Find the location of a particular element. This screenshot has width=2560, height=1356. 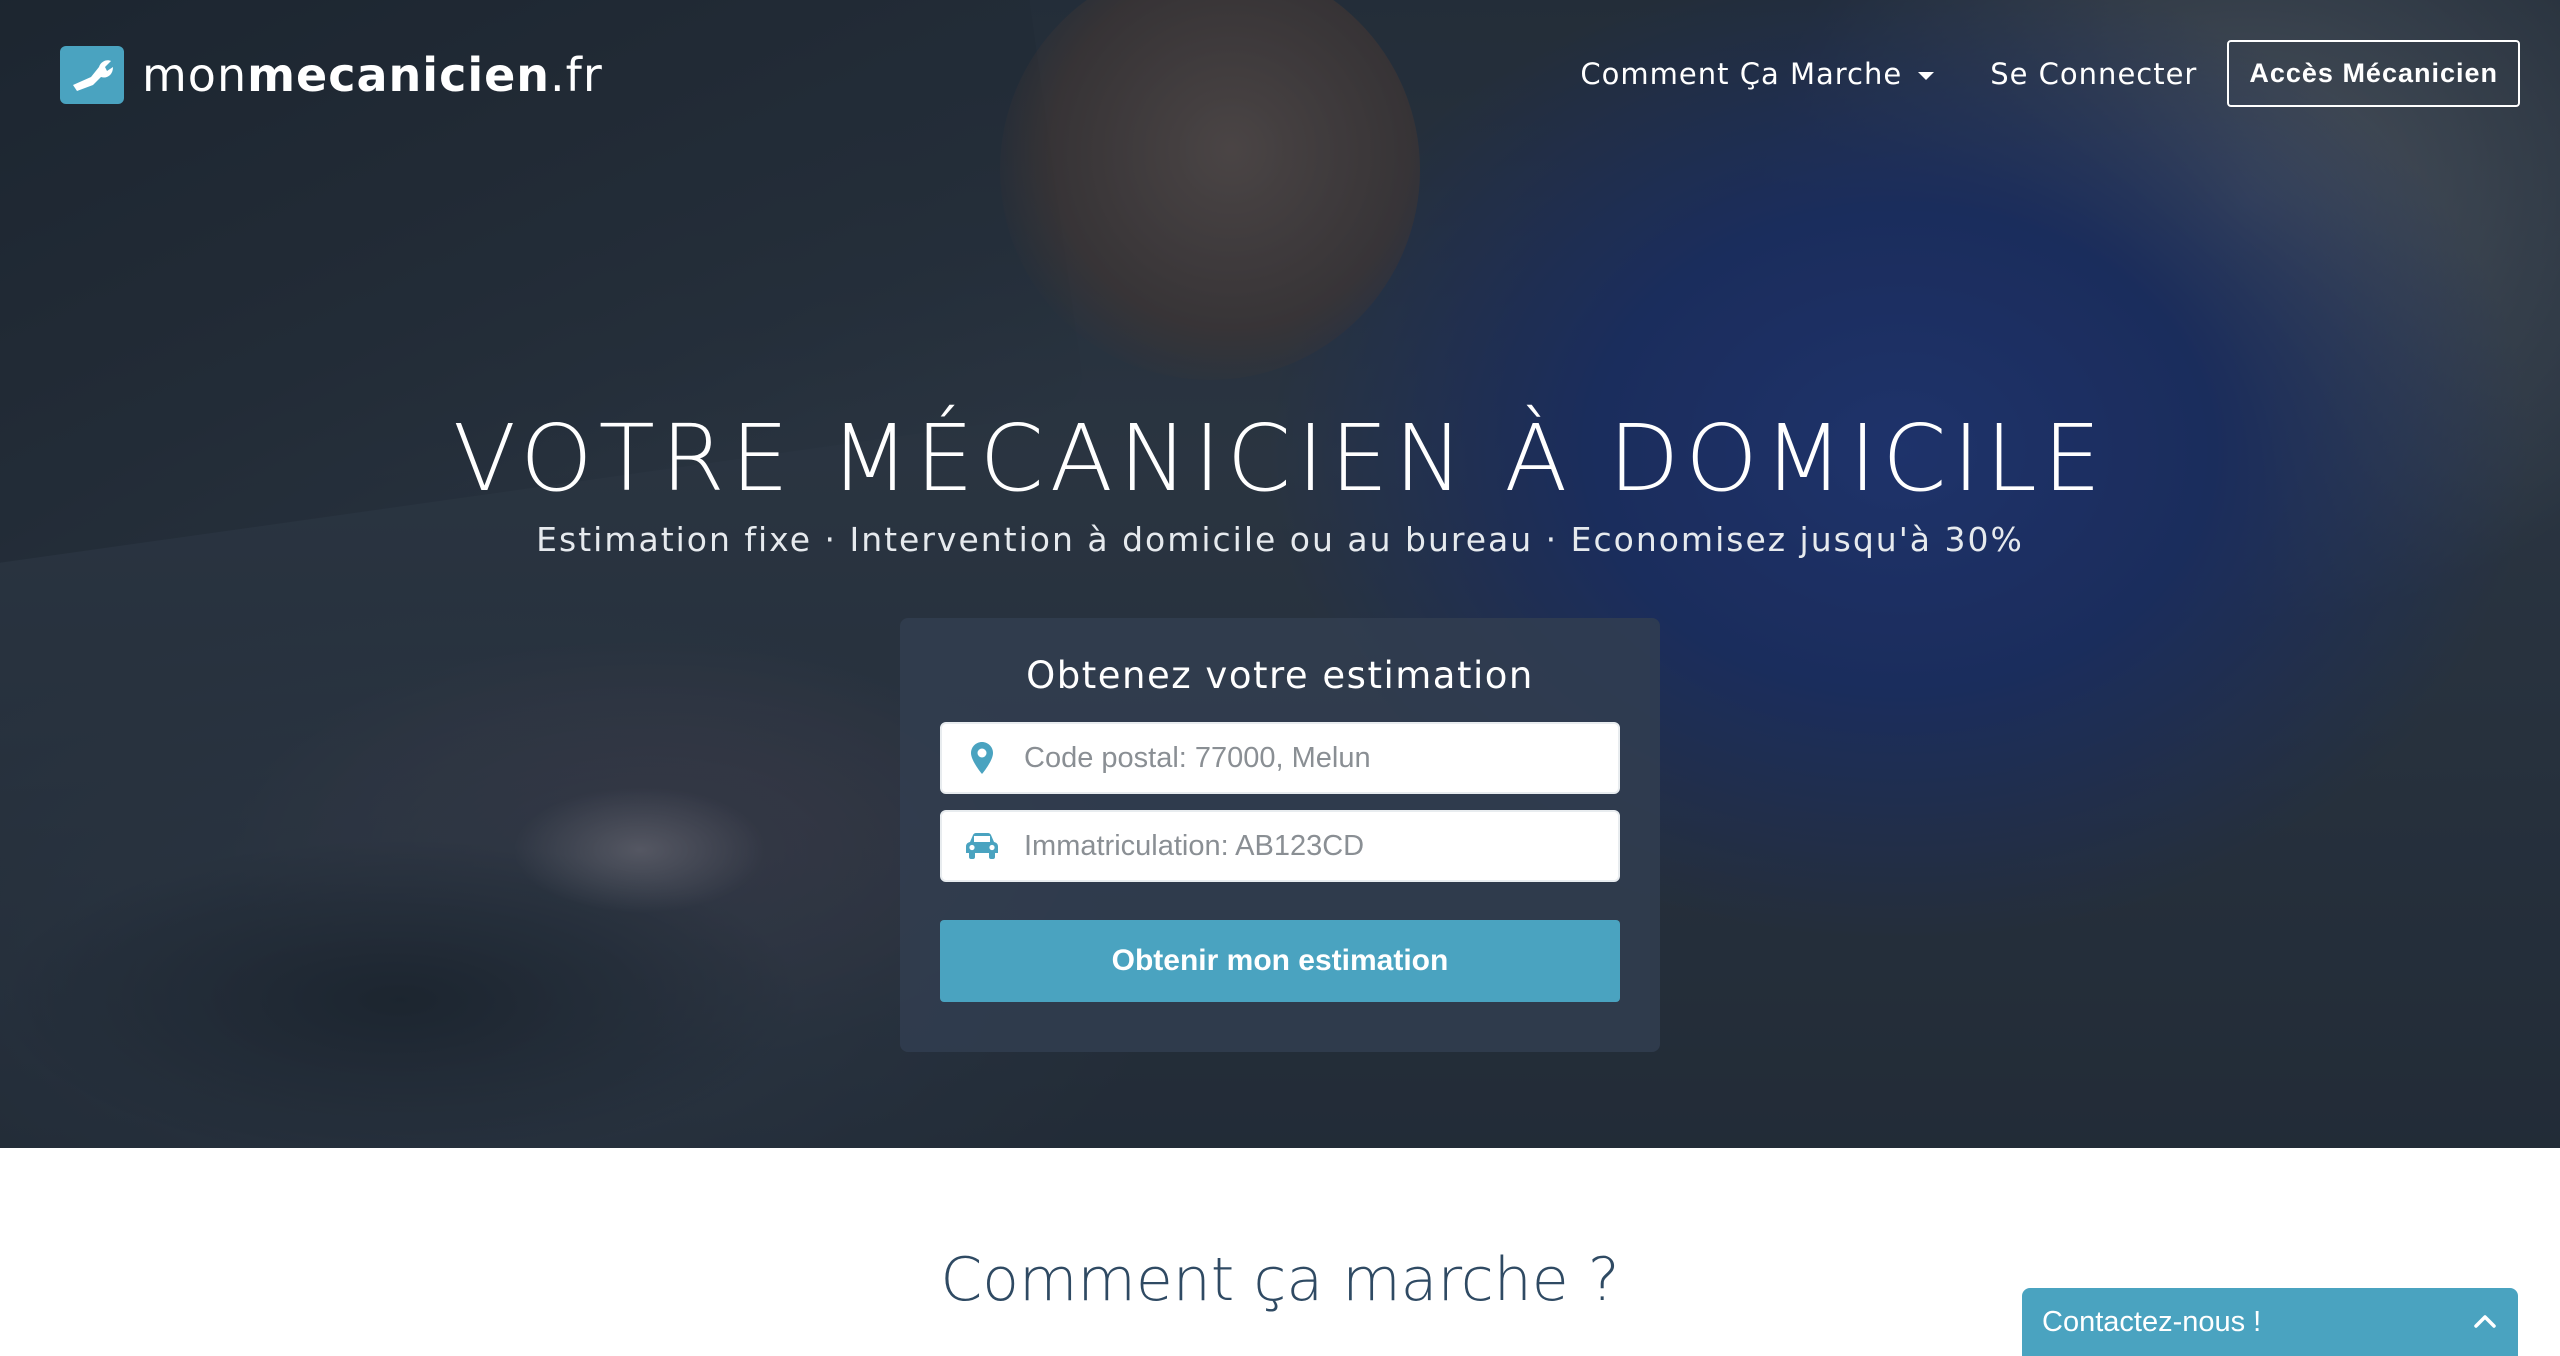

site-logo: monmecanicien.fr is located at coordinates (331, 75).